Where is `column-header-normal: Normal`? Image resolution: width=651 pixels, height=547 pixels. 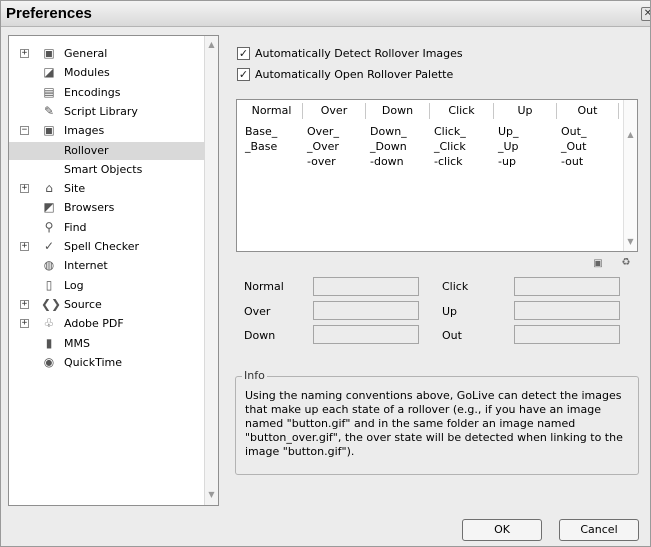
column-header-normal: Normal is located at coordinates (272, 111).